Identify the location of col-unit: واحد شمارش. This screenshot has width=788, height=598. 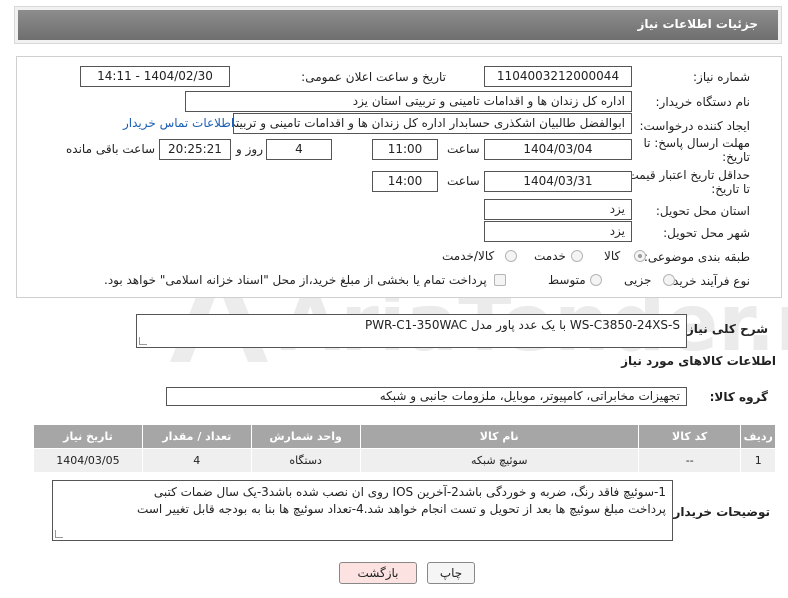
(305, 436).